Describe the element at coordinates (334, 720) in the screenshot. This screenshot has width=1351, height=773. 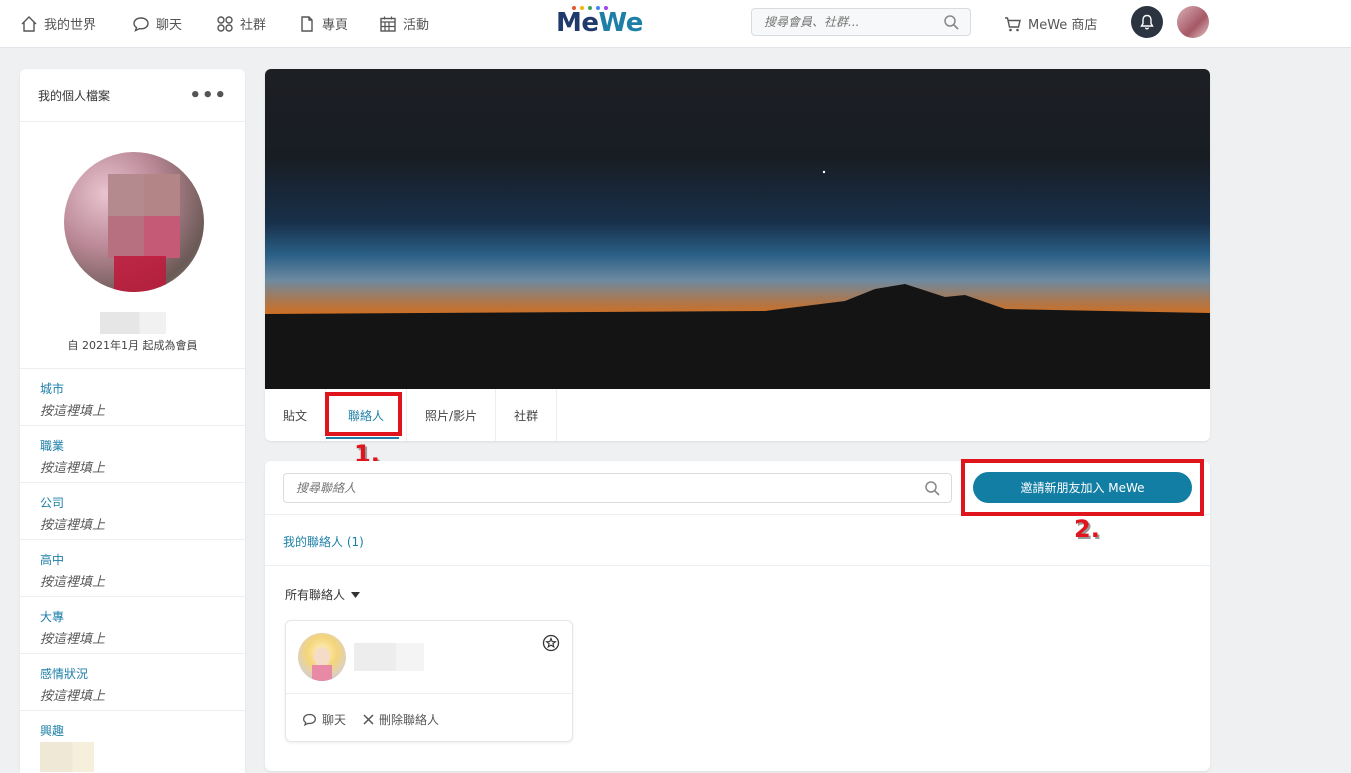
I see `chat-label: 聊天` at that location.